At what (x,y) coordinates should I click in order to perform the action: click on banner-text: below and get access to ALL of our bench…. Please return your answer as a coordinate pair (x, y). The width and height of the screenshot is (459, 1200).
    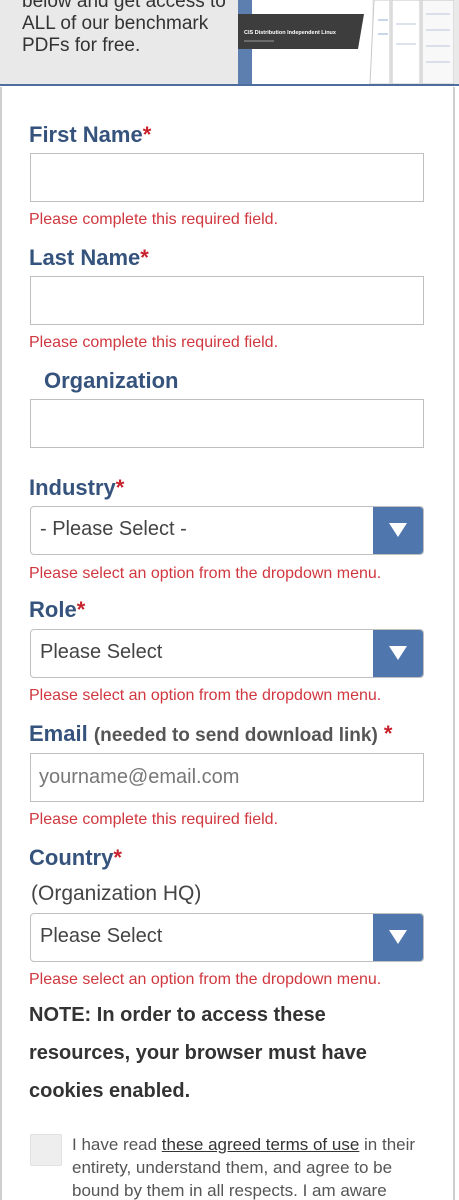
    Looking at the image, I should click on (124, 28).